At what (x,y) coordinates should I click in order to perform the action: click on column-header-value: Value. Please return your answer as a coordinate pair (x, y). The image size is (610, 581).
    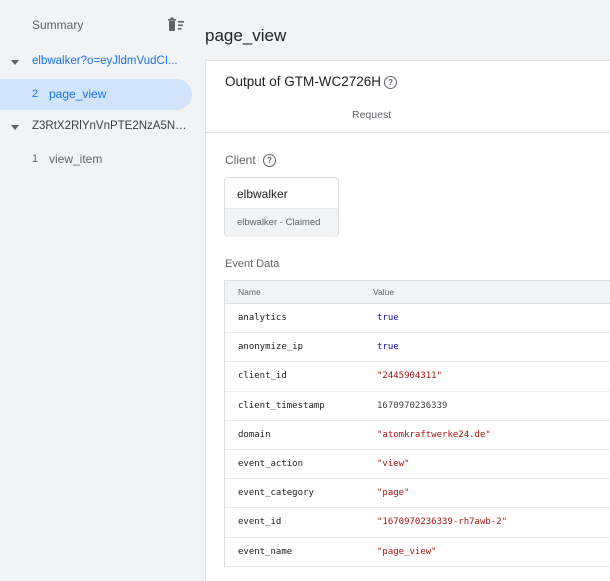
    Looking at the image, I should click on (384, 292).